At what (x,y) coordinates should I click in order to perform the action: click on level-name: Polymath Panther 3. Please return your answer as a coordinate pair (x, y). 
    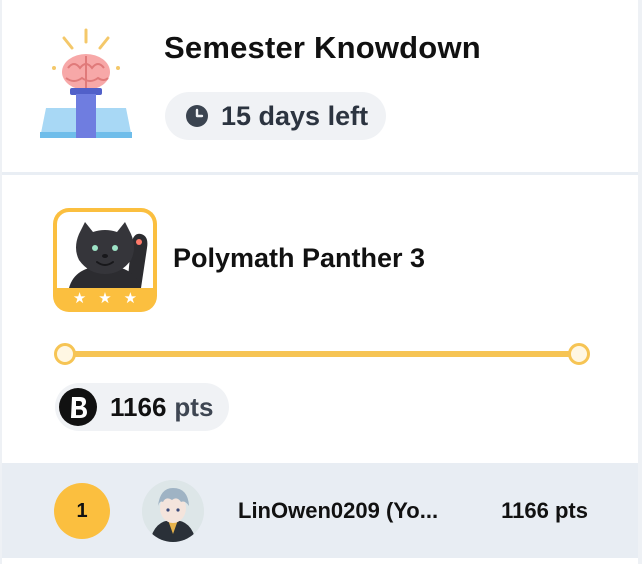
    Looking at the image, I should click on (299, 258).